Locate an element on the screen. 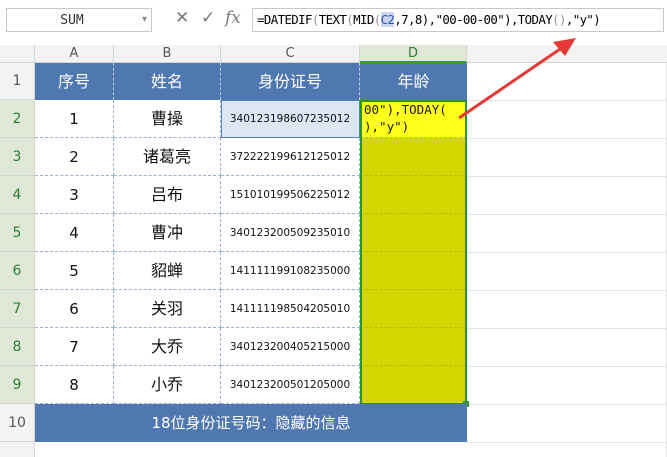  header-cell-id: 身份证号 is located at coordinates (290, 81).